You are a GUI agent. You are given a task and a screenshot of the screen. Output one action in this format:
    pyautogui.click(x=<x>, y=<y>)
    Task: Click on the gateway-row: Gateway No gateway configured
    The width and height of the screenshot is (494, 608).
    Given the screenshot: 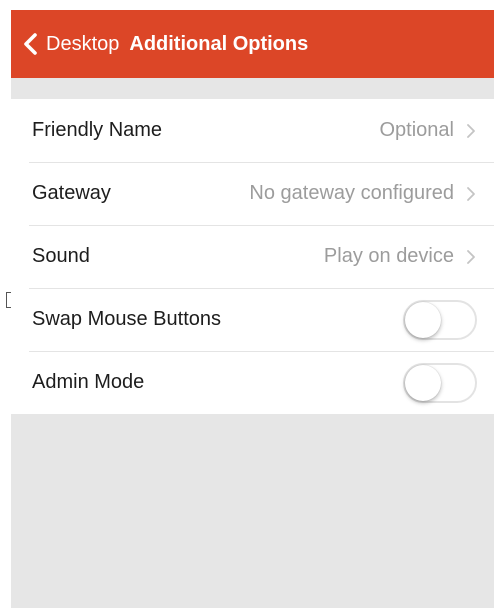 What is the action you would take?
    pyautogui.click(x=252, y=193)
    